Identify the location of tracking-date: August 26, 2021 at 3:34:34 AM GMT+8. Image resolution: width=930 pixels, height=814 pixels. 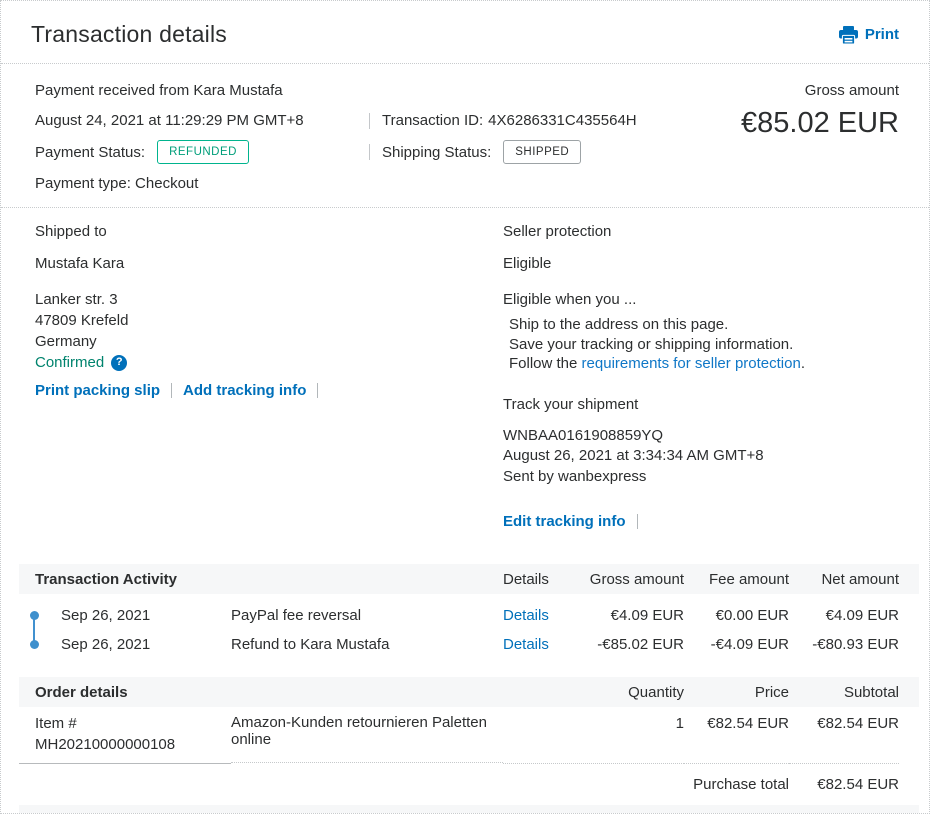
(633, 455).